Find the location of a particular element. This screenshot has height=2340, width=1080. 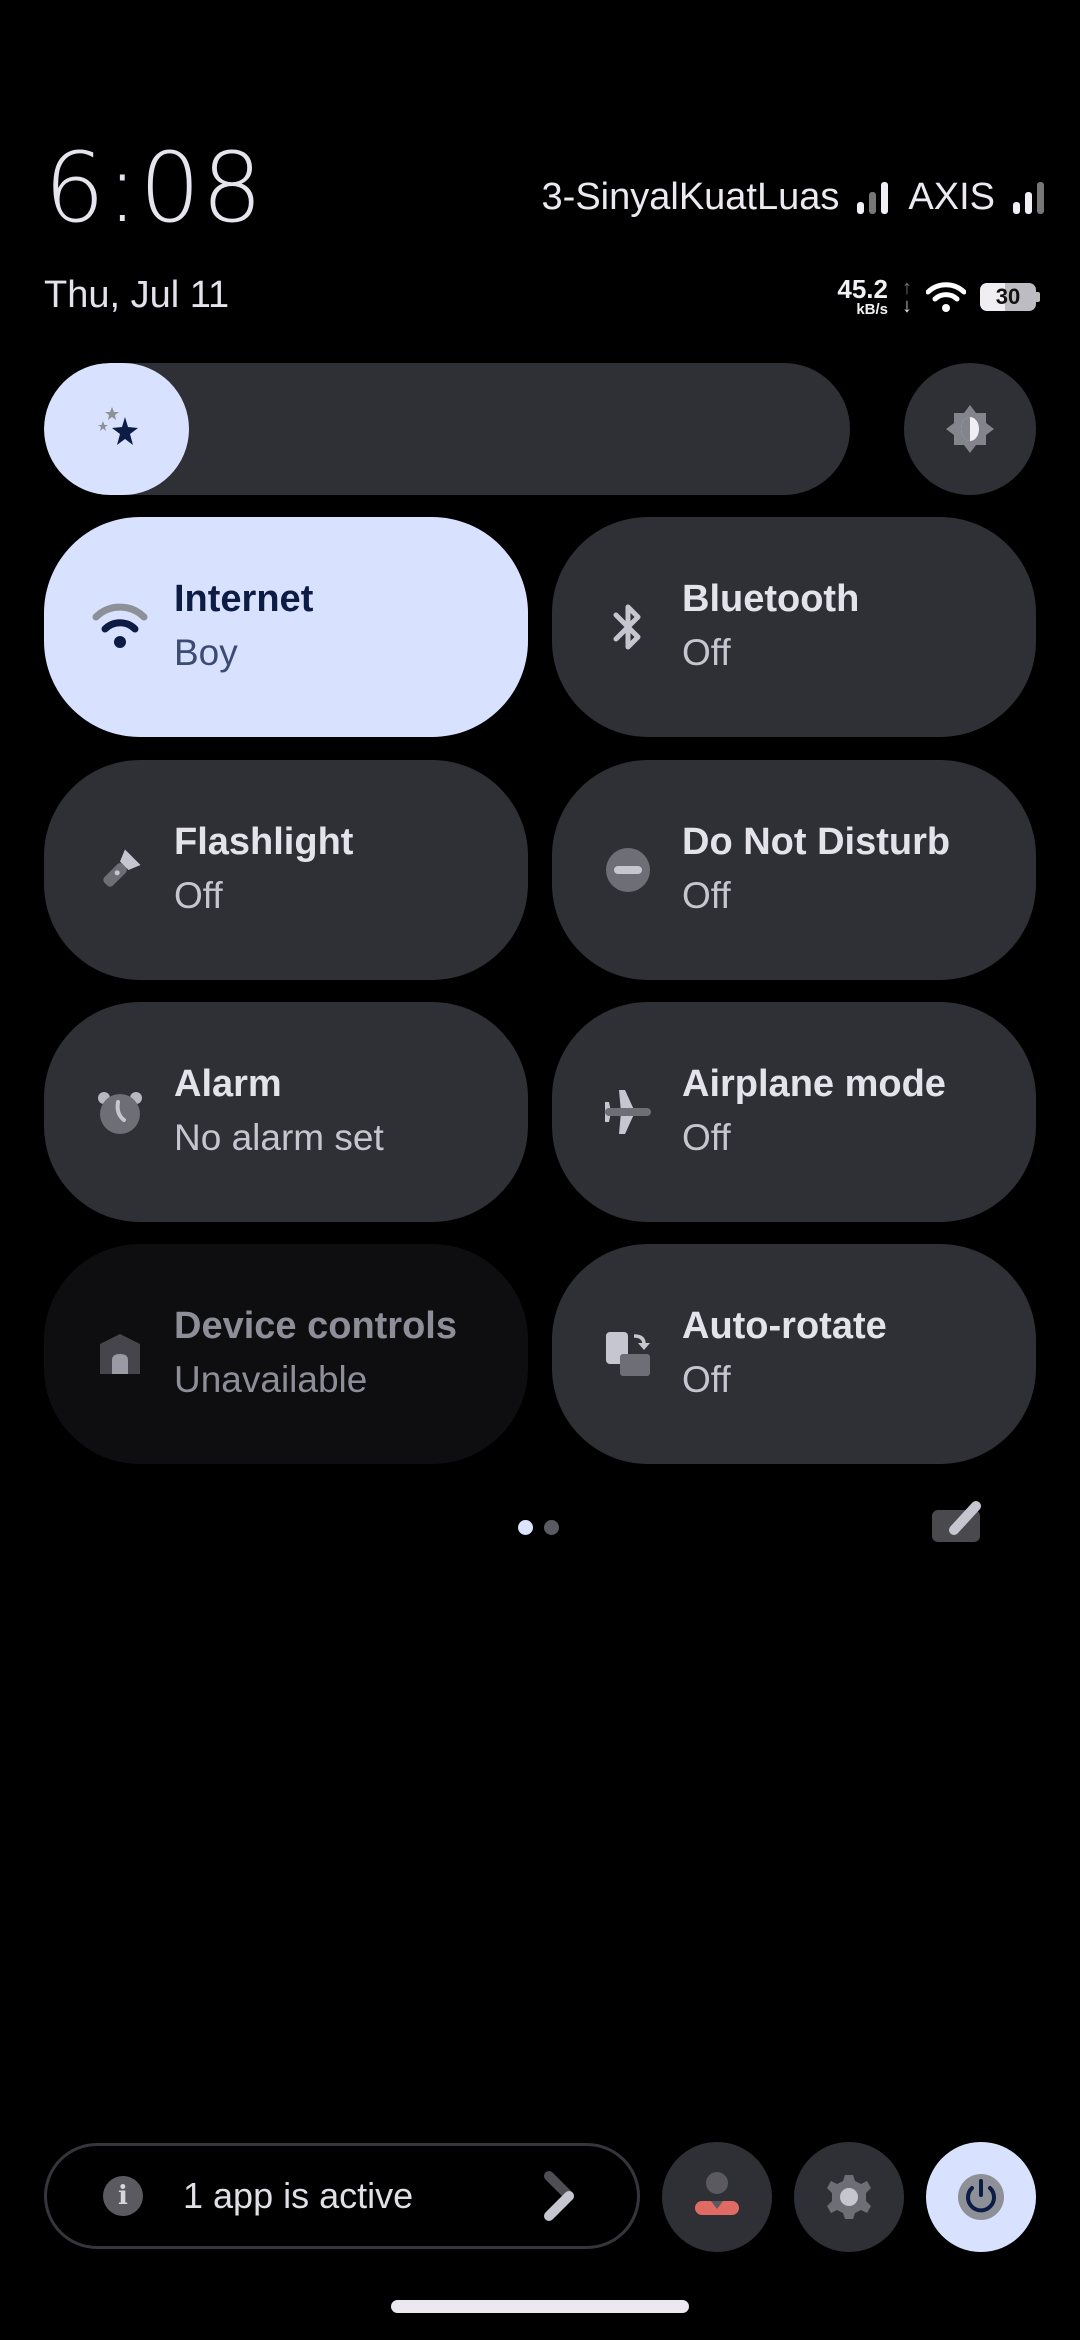

clock-time: 6:08 is located at coordinates (154, 188).